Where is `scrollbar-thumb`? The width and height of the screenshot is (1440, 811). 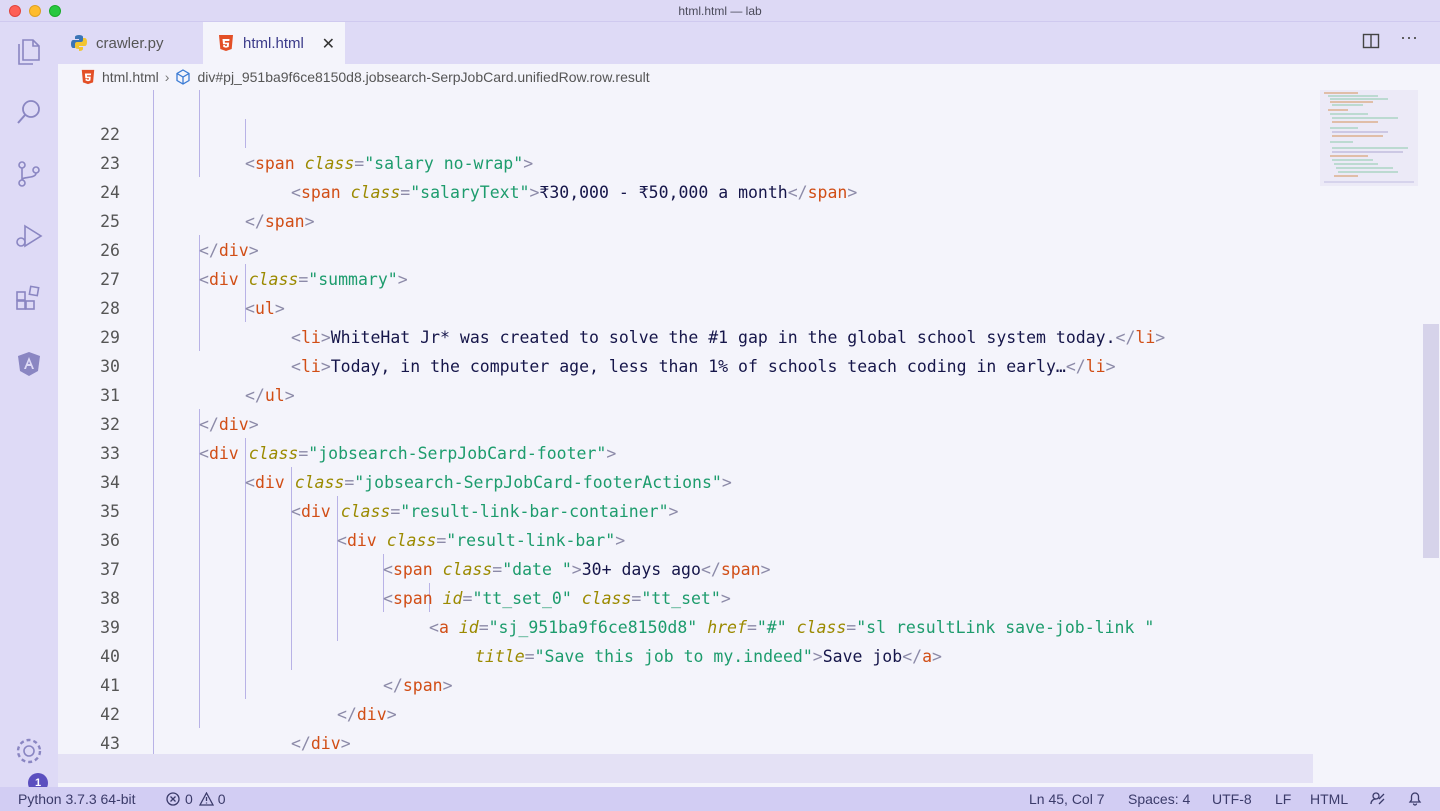 scrollbar-thumb is located at coordinates (1431, 441).